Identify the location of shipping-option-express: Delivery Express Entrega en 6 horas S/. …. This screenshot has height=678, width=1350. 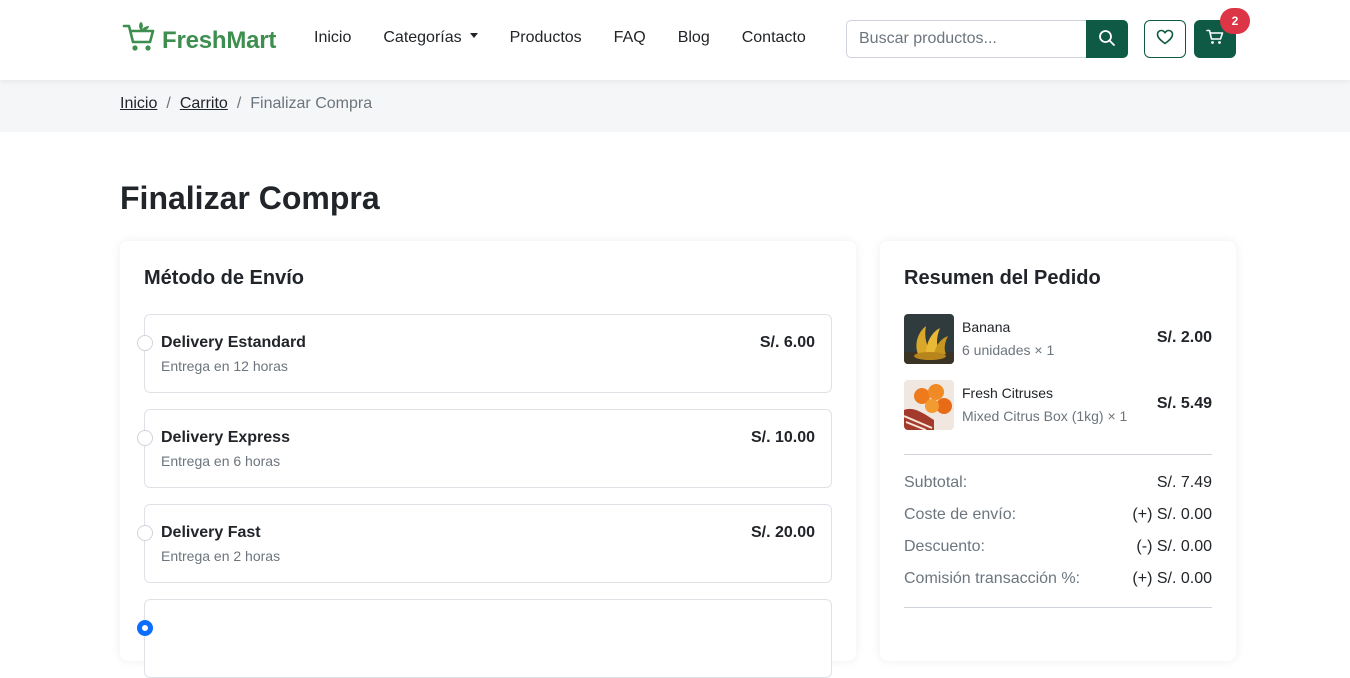
(484, 448).